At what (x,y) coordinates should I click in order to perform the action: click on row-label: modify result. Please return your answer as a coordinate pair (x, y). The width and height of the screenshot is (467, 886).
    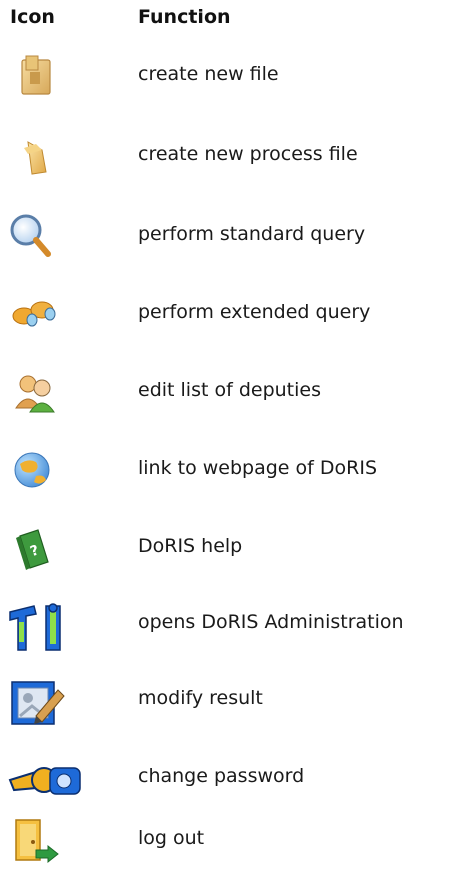
    Looking at the image, I should click on (200, 698).